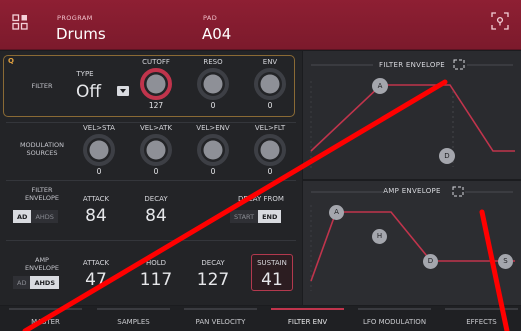 This screenshot has width=521, height=331. I want to click on amp-decay-label: DECAY, so click(213, 263).